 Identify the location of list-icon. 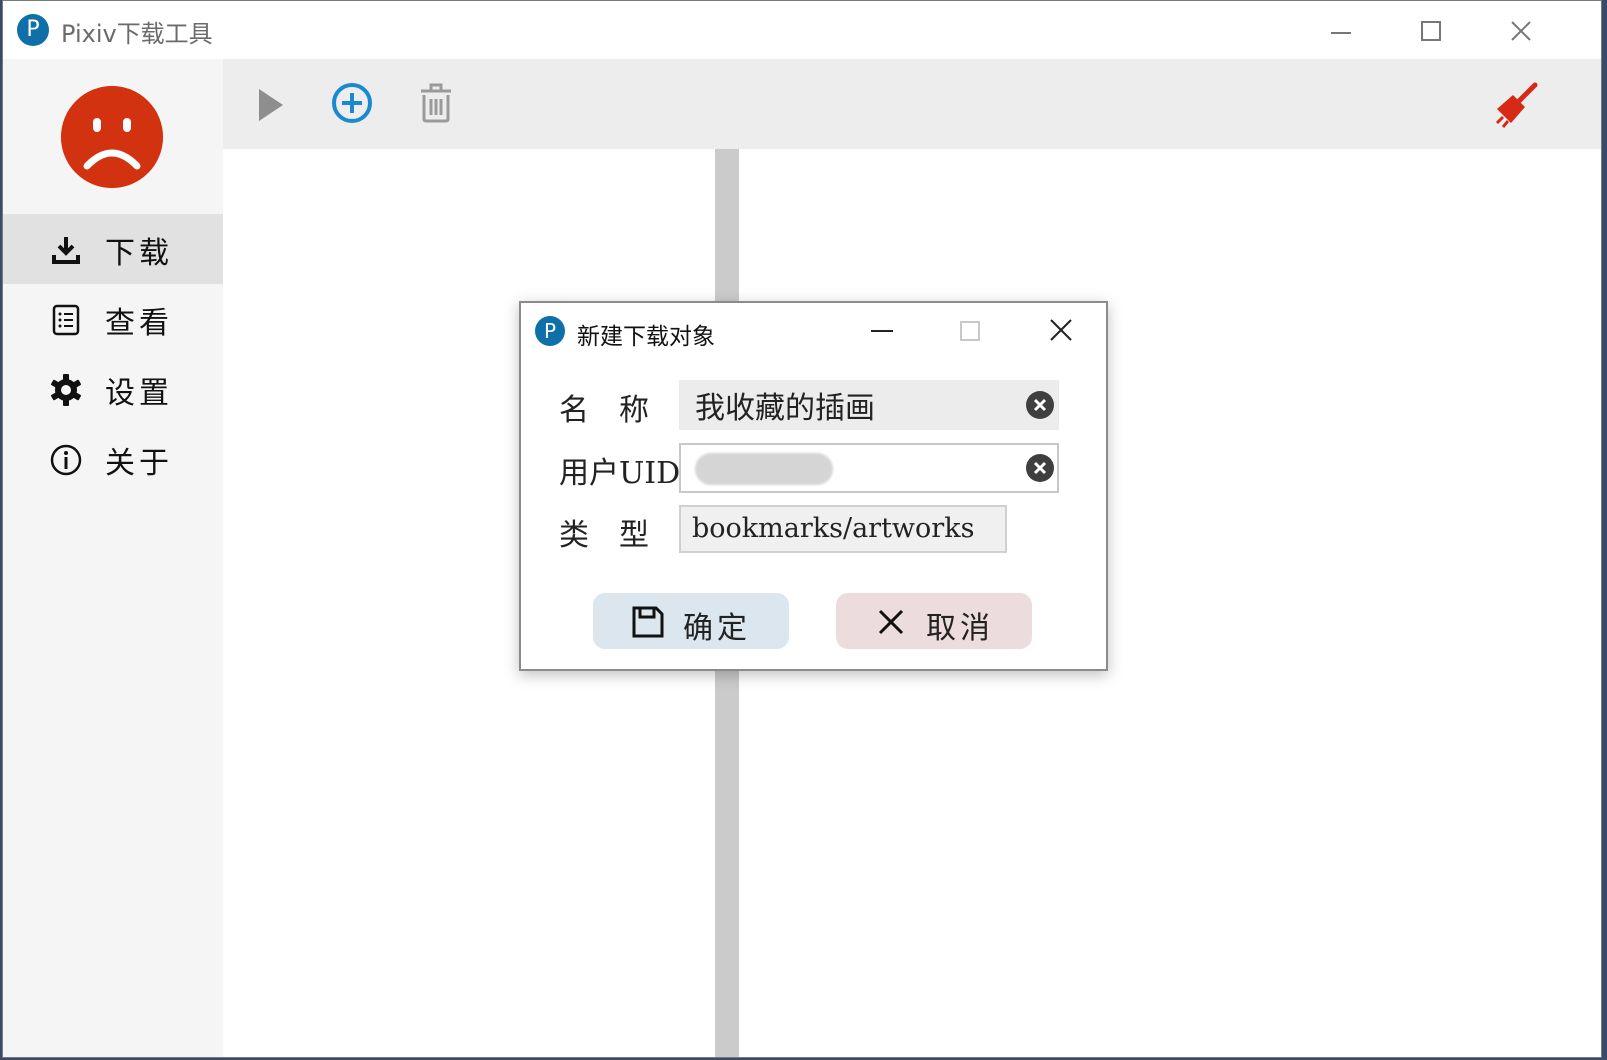
(66, 320).